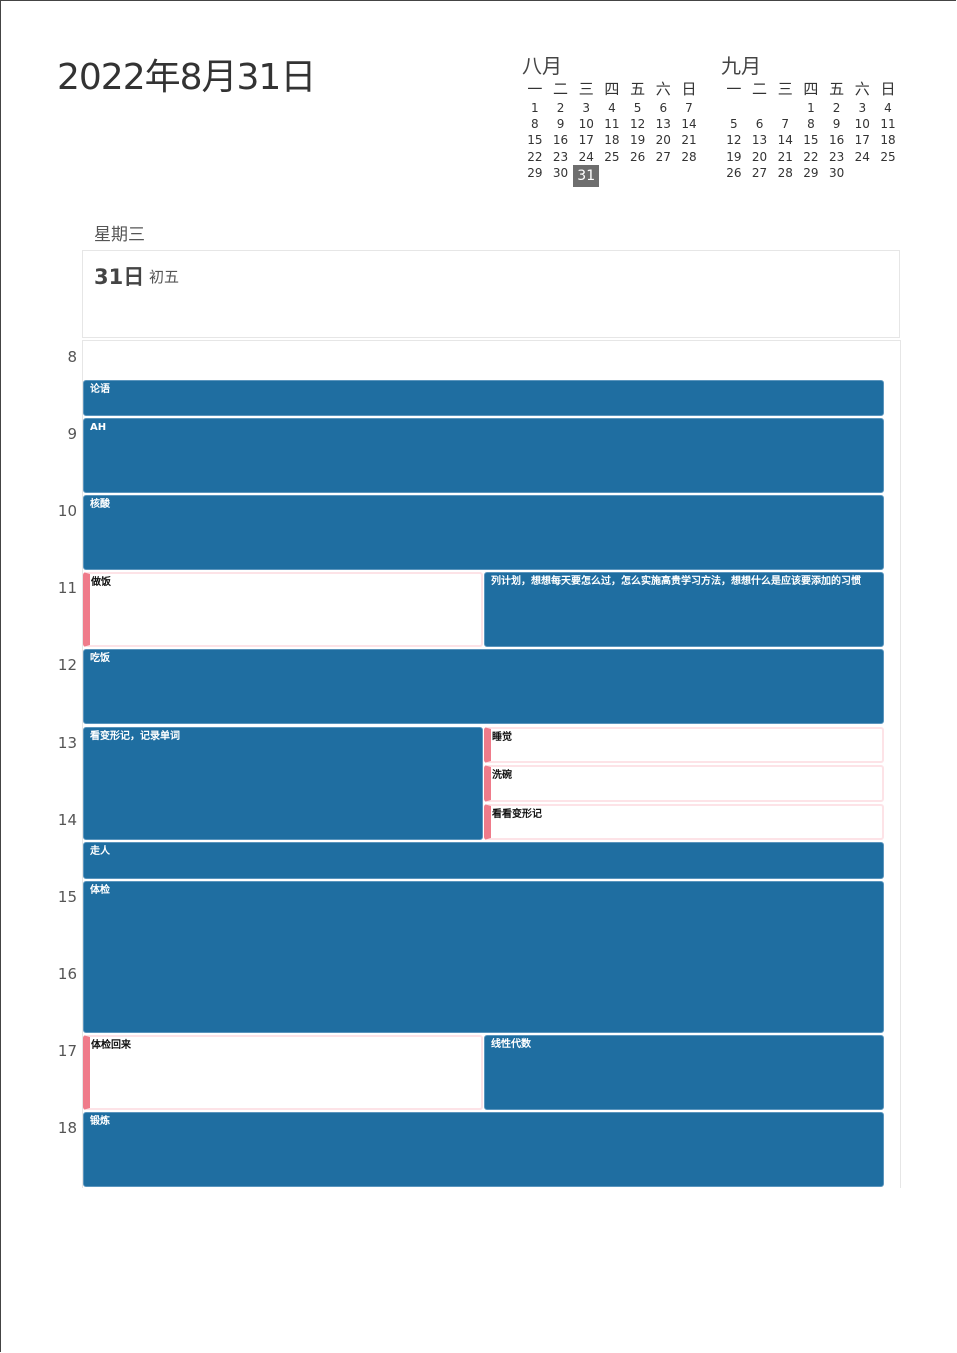  I want to click on weekday-header: 五, so click(638, 89).